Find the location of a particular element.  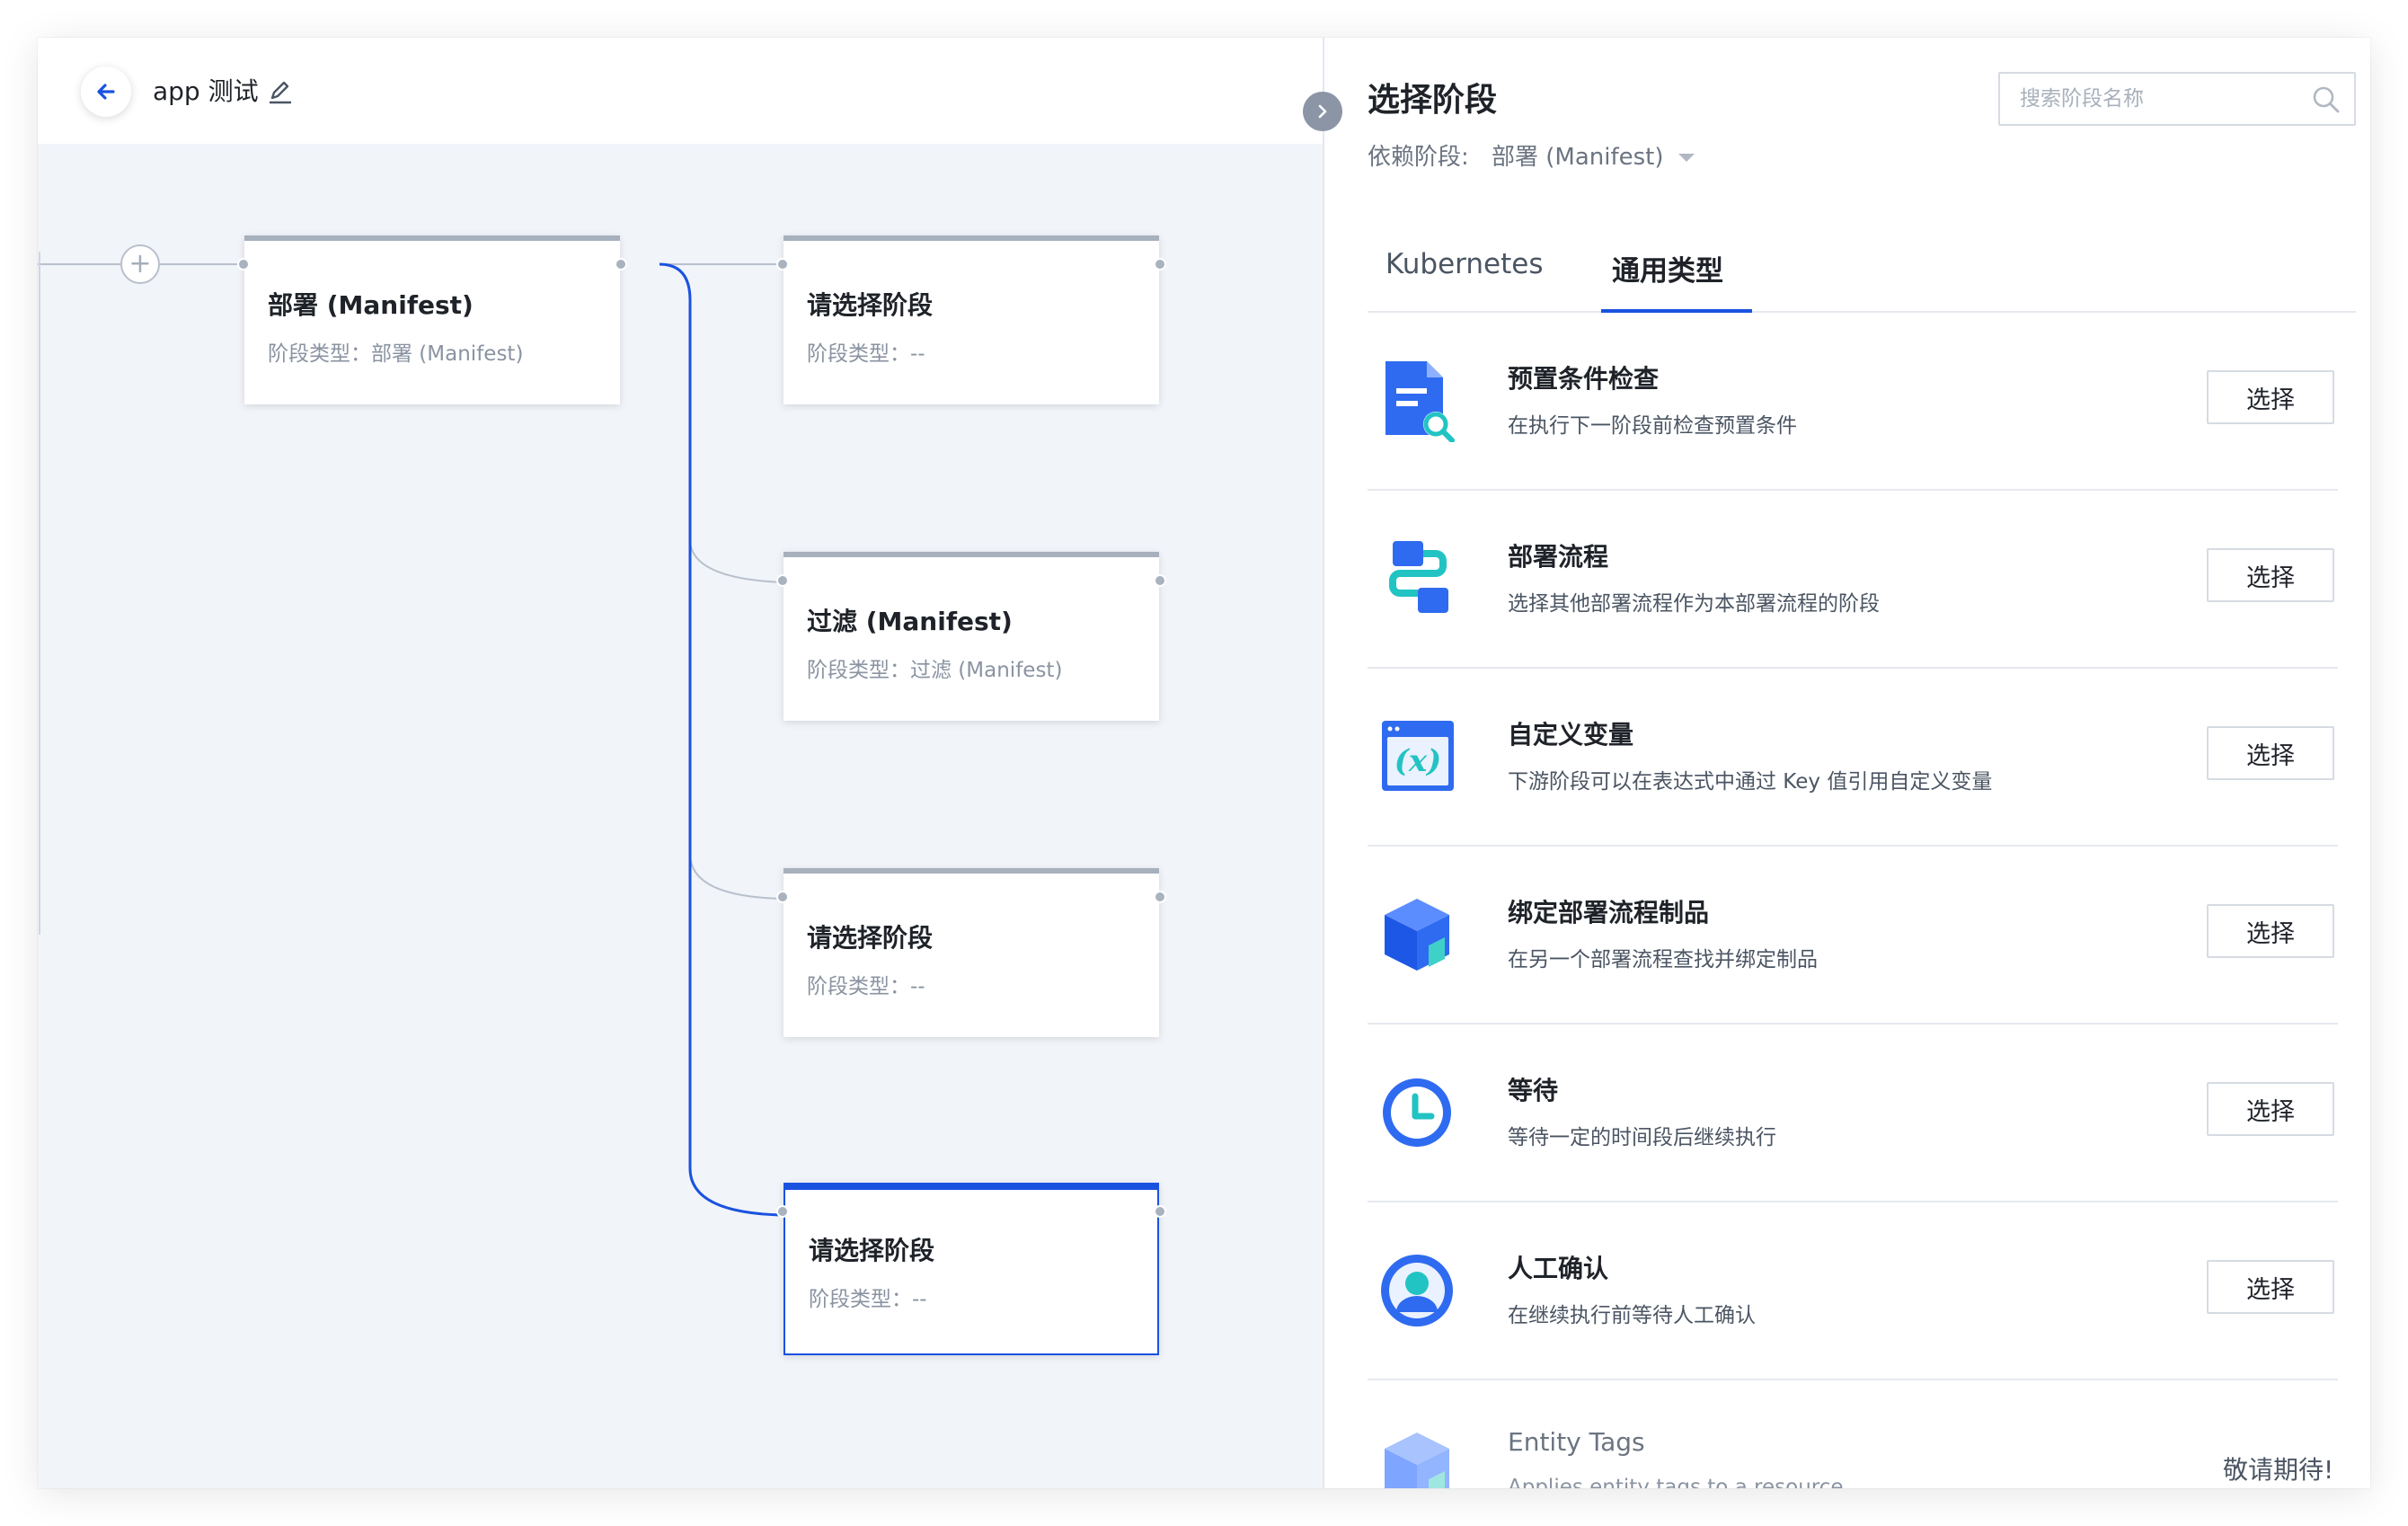

item-description: Applies entity tags to a resource. is located at coordinates (1679, 1482).